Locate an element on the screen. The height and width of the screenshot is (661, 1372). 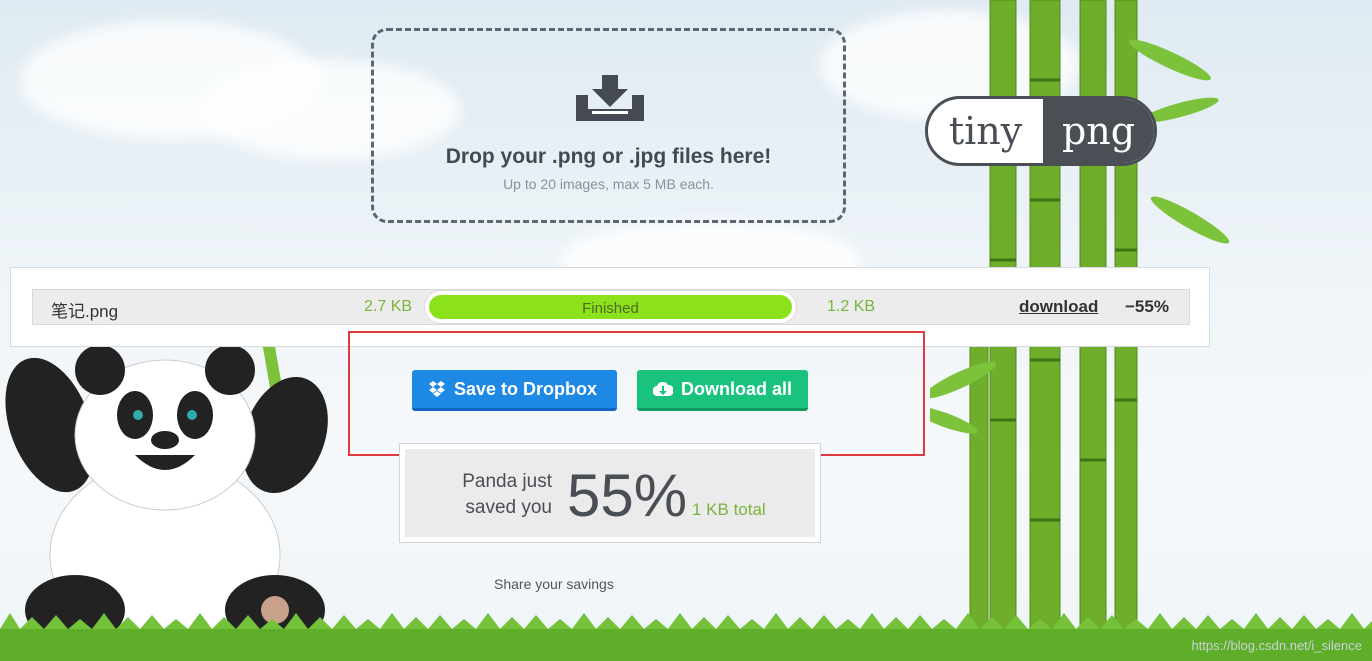
tinypng-logo: tiny png is located at coordinates (1041, 131).